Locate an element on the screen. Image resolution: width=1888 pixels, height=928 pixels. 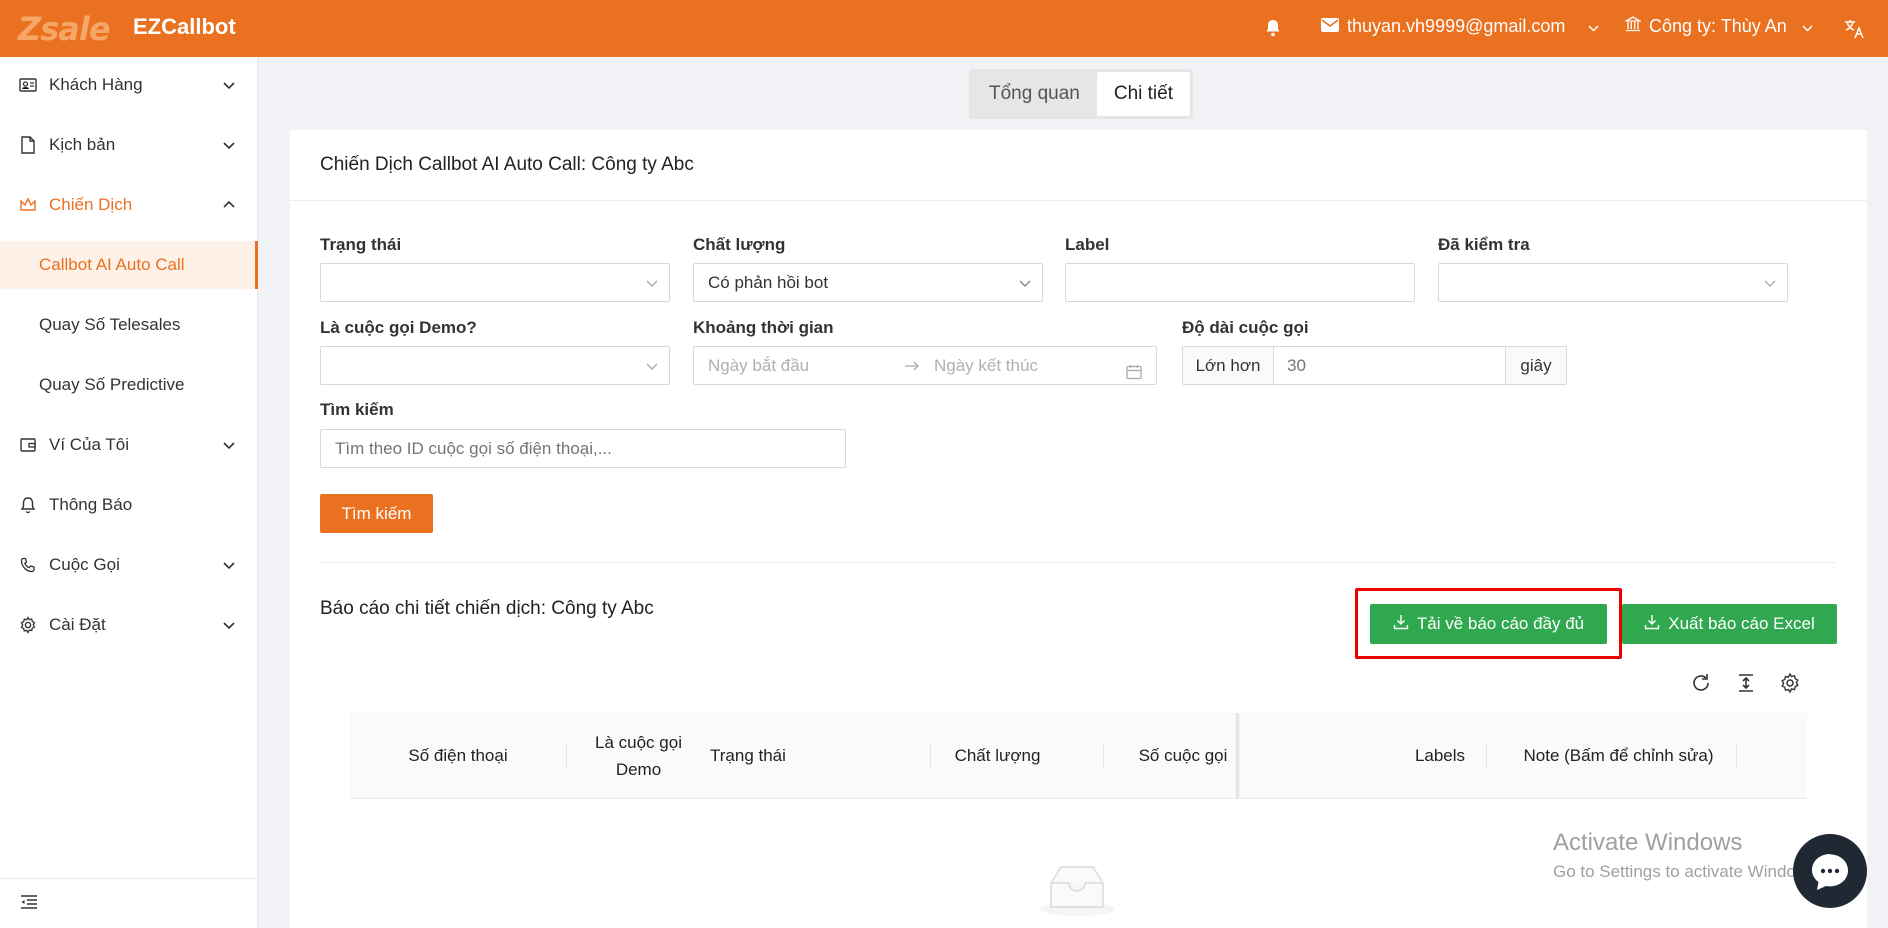
sidebar-item-khach-hang: Khách Hàng is located at coordinates (129, 85).